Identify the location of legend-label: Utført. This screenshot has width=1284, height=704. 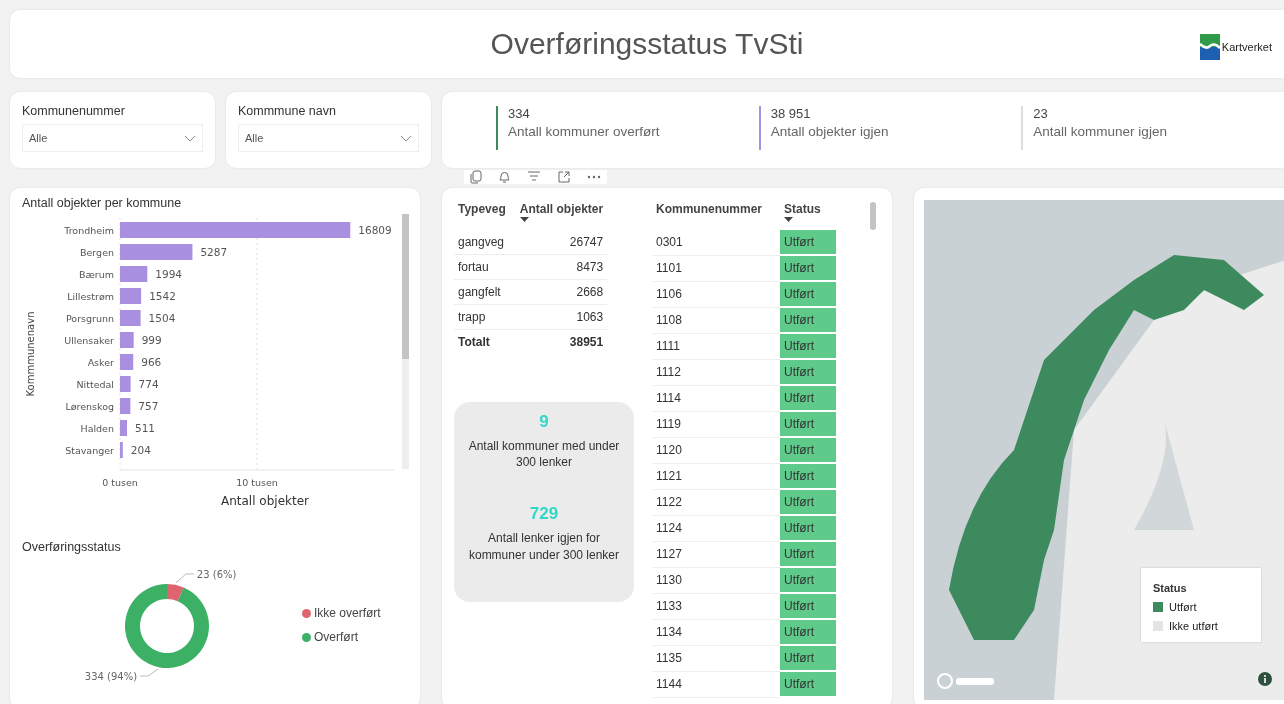
(1183, 607).